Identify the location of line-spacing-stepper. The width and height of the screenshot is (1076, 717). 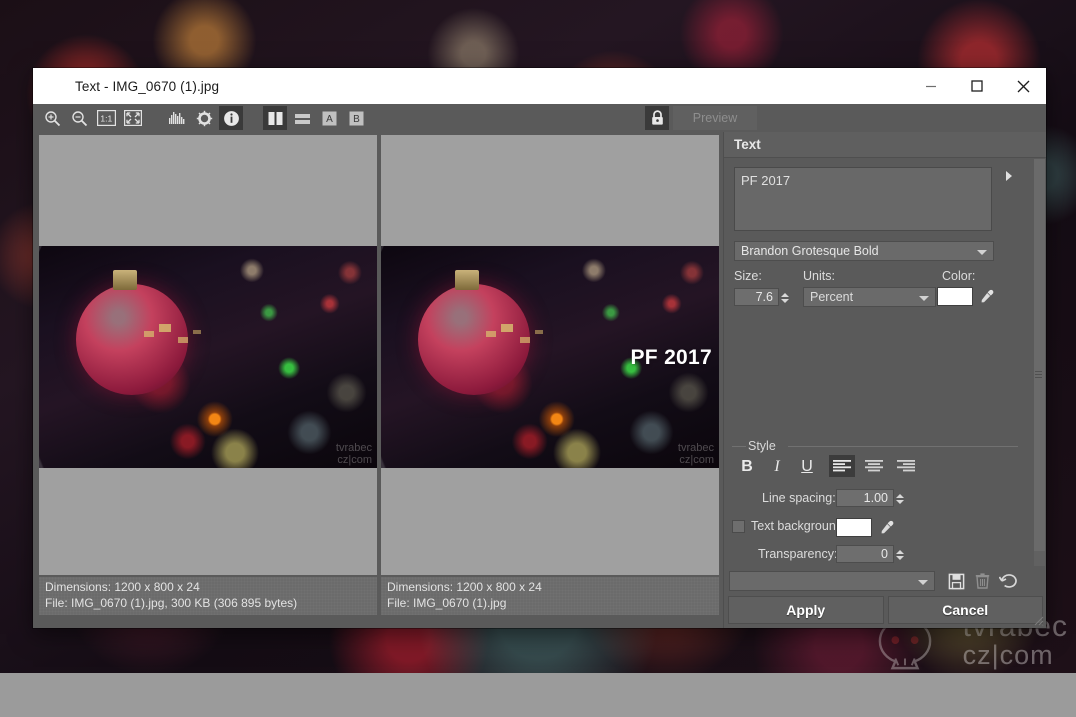
(900, 499).